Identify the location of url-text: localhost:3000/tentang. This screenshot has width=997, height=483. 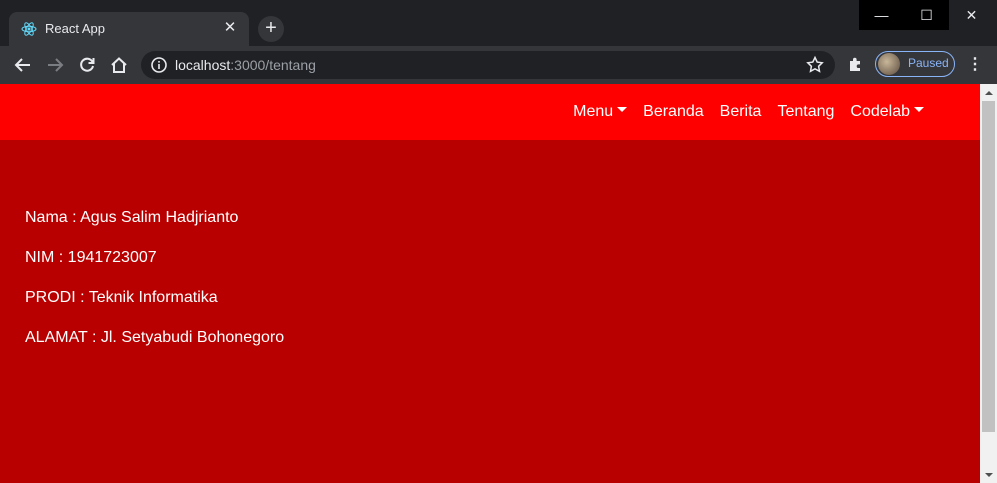
(245, 65).